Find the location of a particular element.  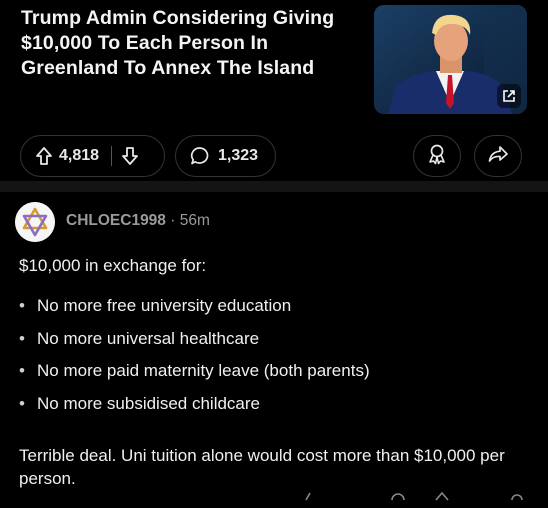

score-count: 4,818 is located at coordinates (79, 155).